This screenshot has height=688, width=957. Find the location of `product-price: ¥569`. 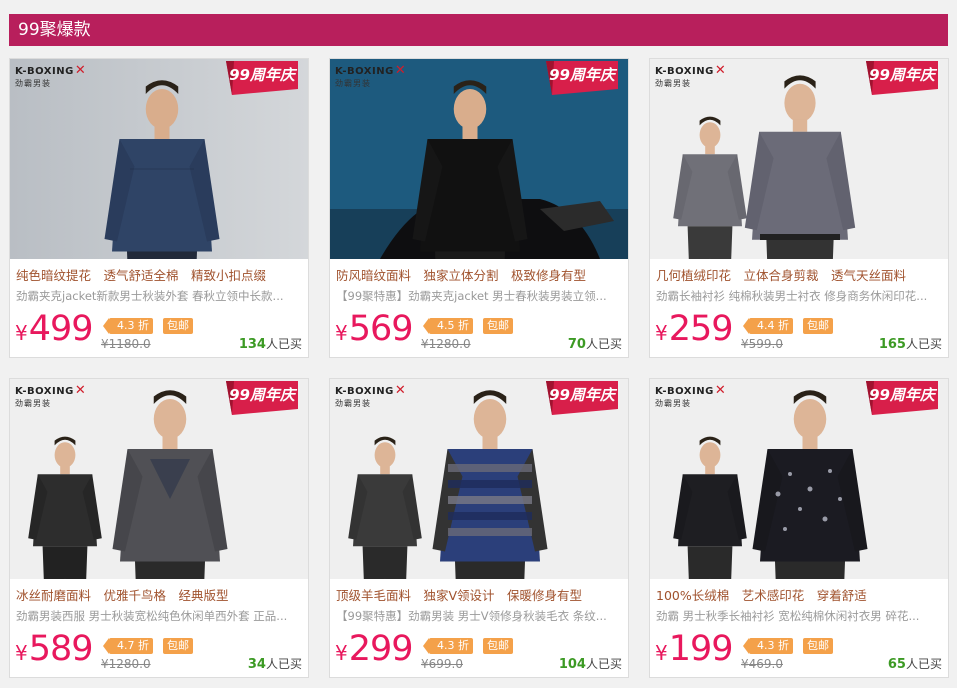

product-price: ¥569 is located at coordinates (374, 331).